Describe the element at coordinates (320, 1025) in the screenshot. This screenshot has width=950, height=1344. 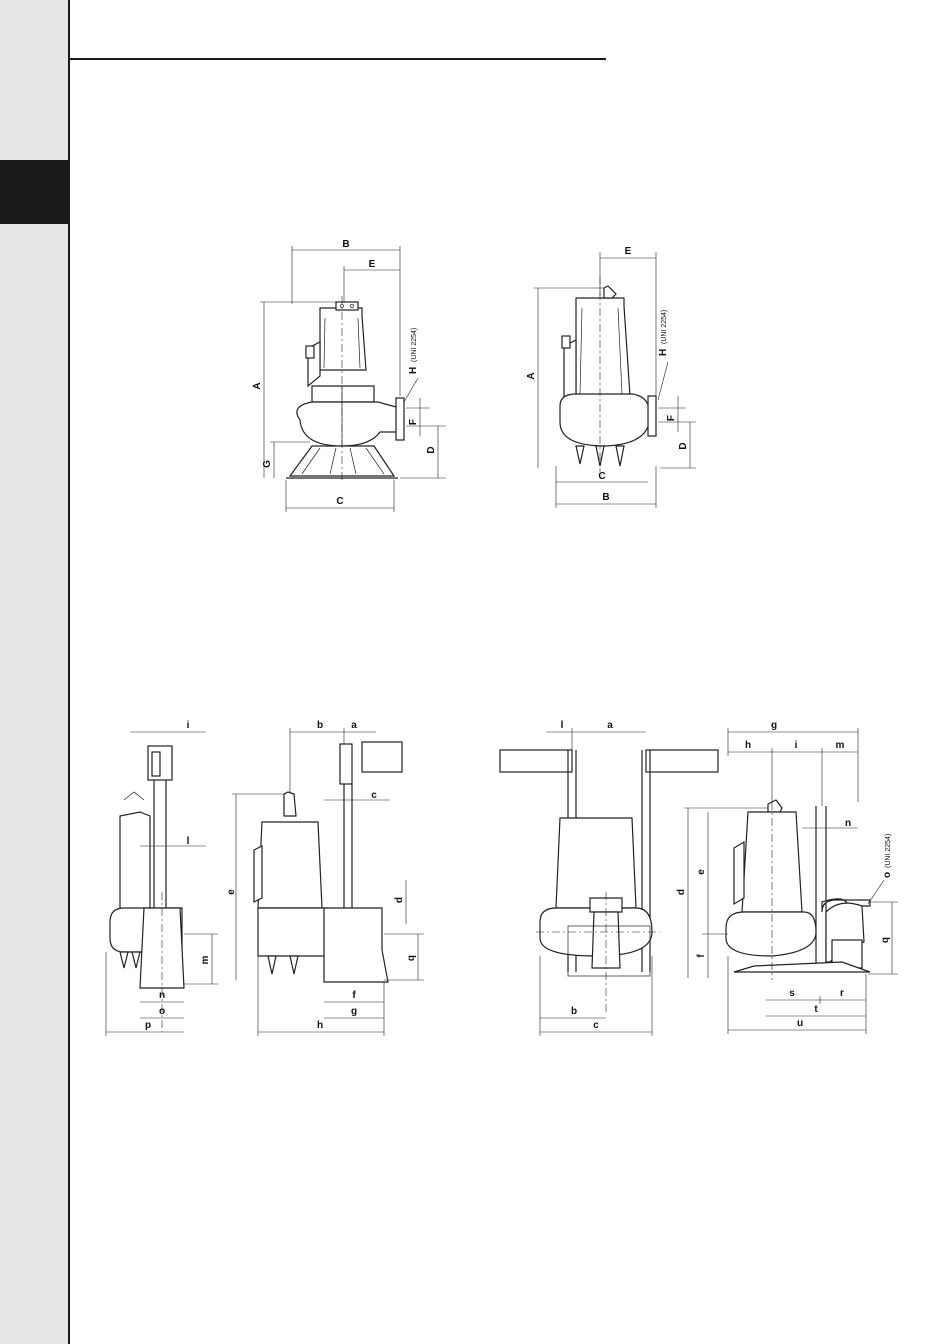
I see `dim-h-label: h` at that location.